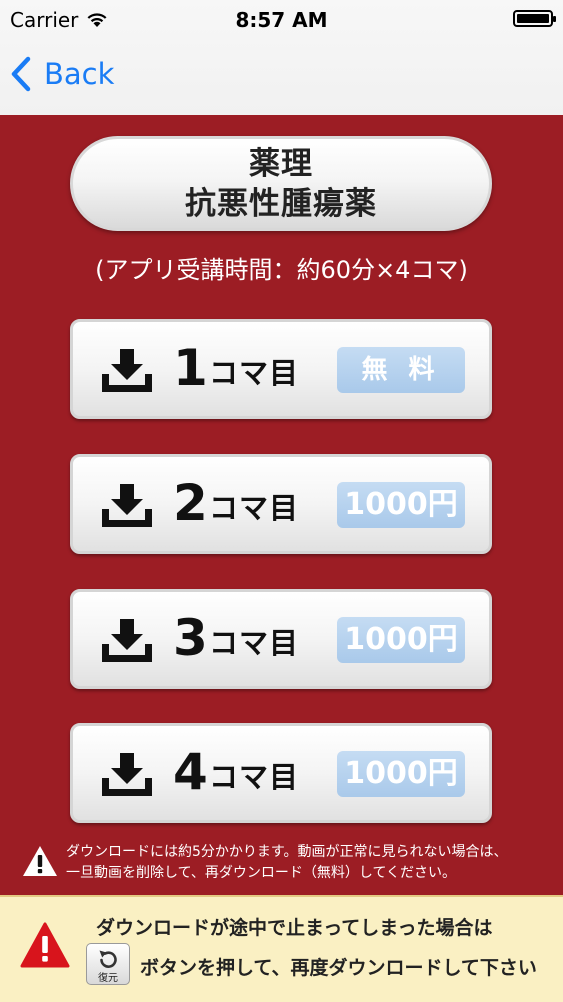 This screenshot has width=563, height=1002. What do you see at coordinates (108, 959) in the screenshot?
I see `restore-icon` at bounding box center [108, 959].